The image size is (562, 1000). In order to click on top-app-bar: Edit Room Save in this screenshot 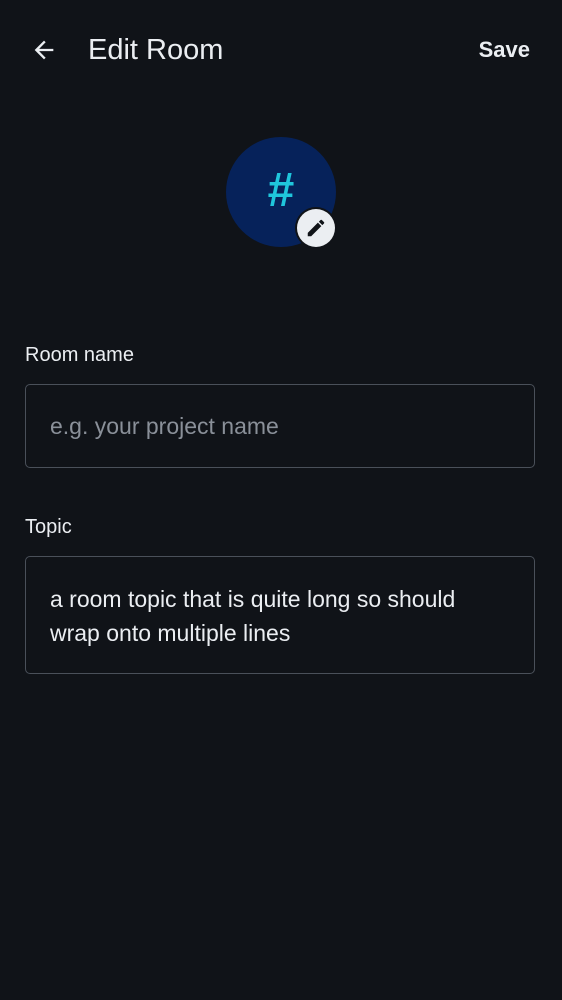, I will do `click(281, 50)`.